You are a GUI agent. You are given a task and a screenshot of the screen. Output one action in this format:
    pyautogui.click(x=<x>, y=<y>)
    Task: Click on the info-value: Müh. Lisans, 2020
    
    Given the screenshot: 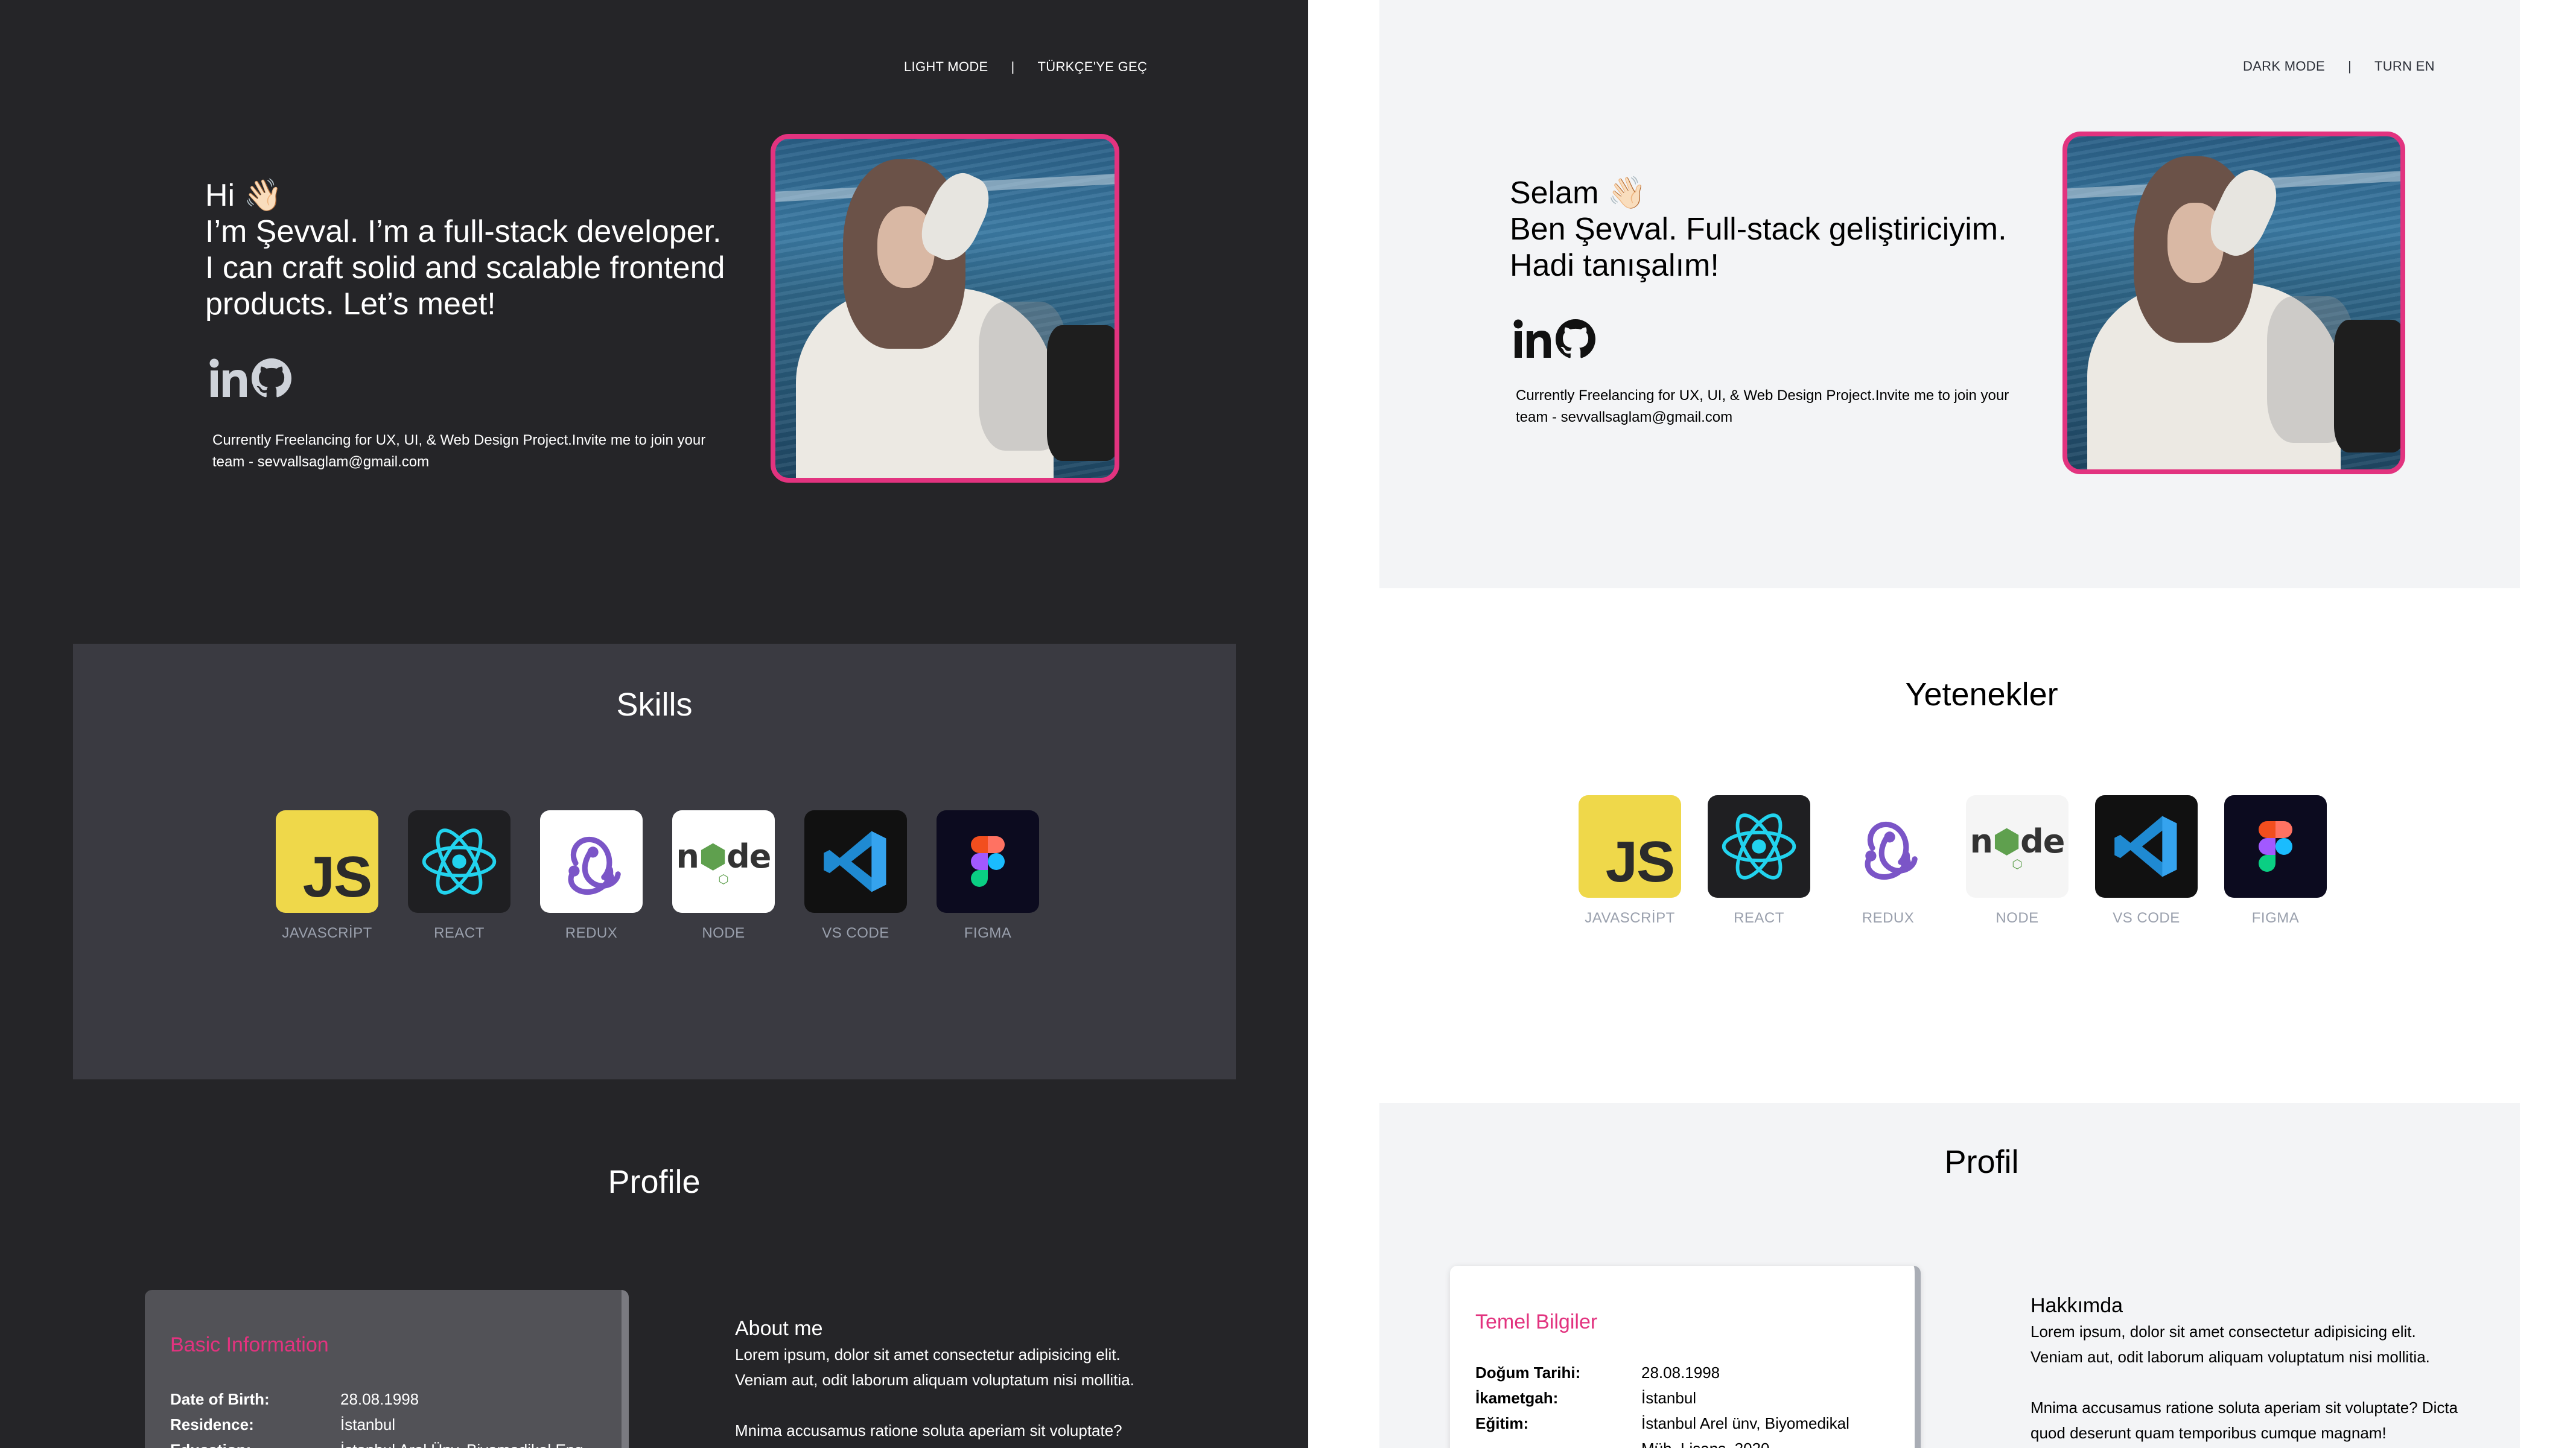 What is the action you would take?
    pyautogui.click(x=1705, y=1442)
    